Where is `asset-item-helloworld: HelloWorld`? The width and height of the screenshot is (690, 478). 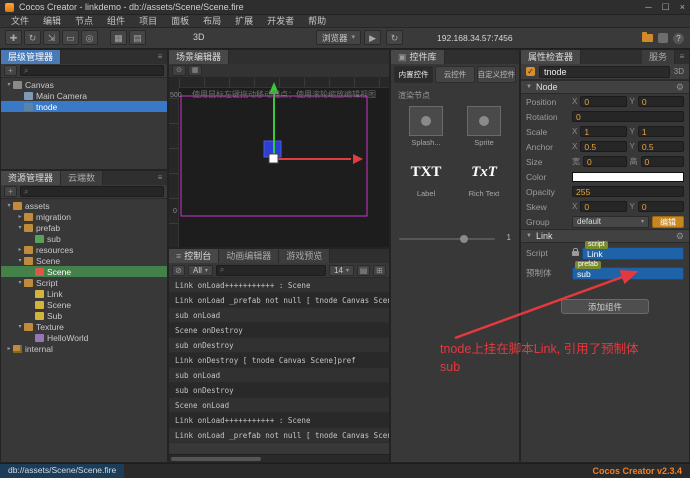
asset-item-helloworld: HelloWorld is located at coordinates (84, 337).